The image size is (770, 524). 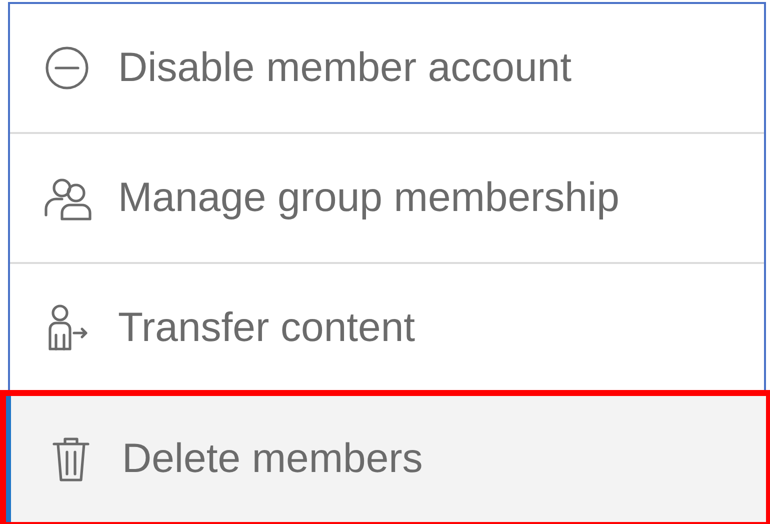 What do you see at coordinates (345, 67) in the screenshot?
I see `menu-item-label: Disable member account` at bounding box center [345, 67].